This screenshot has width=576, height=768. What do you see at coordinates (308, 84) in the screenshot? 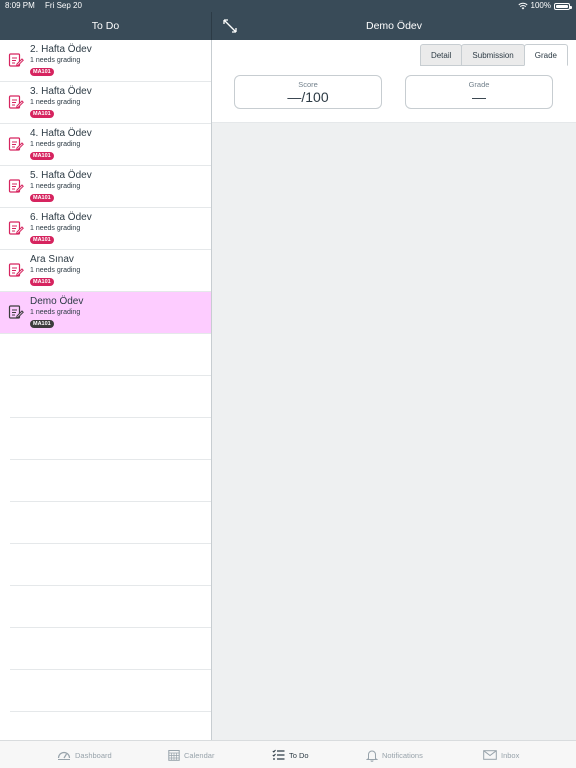
I see `score-label: Score` at bounding box center [308, 84].